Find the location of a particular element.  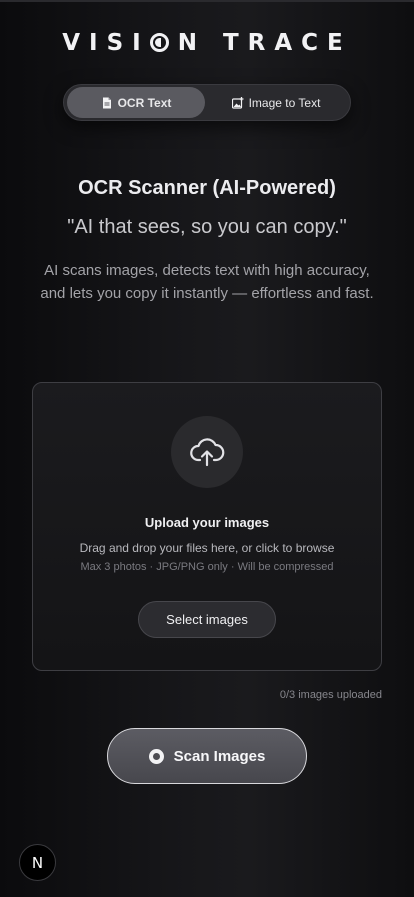

page-title: OCR Scanner (AI-Powered) is located at coordinates (207, 188).